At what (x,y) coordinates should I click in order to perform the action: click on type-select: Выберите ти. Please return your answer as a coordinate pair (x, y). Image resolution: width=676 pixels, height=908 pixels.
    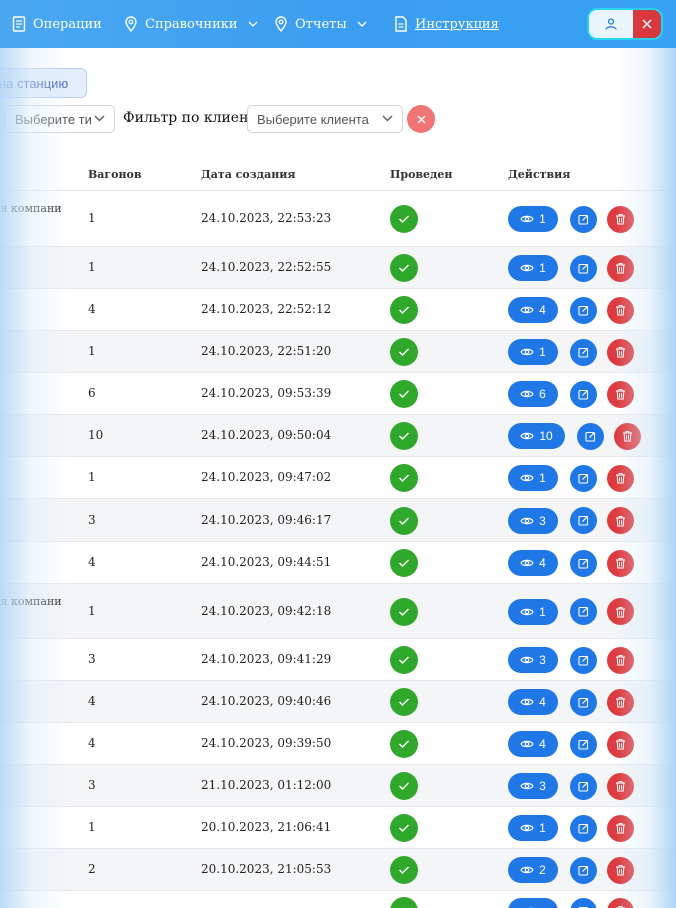
    Looking at the image, I should click on (60, 119).